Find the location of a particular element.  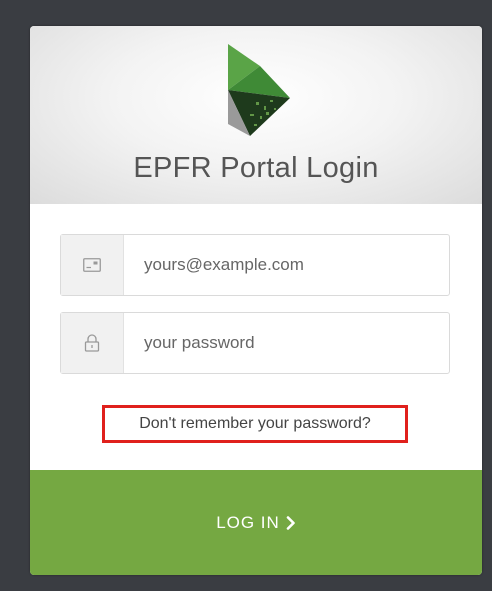

login-button-label: LOG IN is located at coordinates (248, 522).